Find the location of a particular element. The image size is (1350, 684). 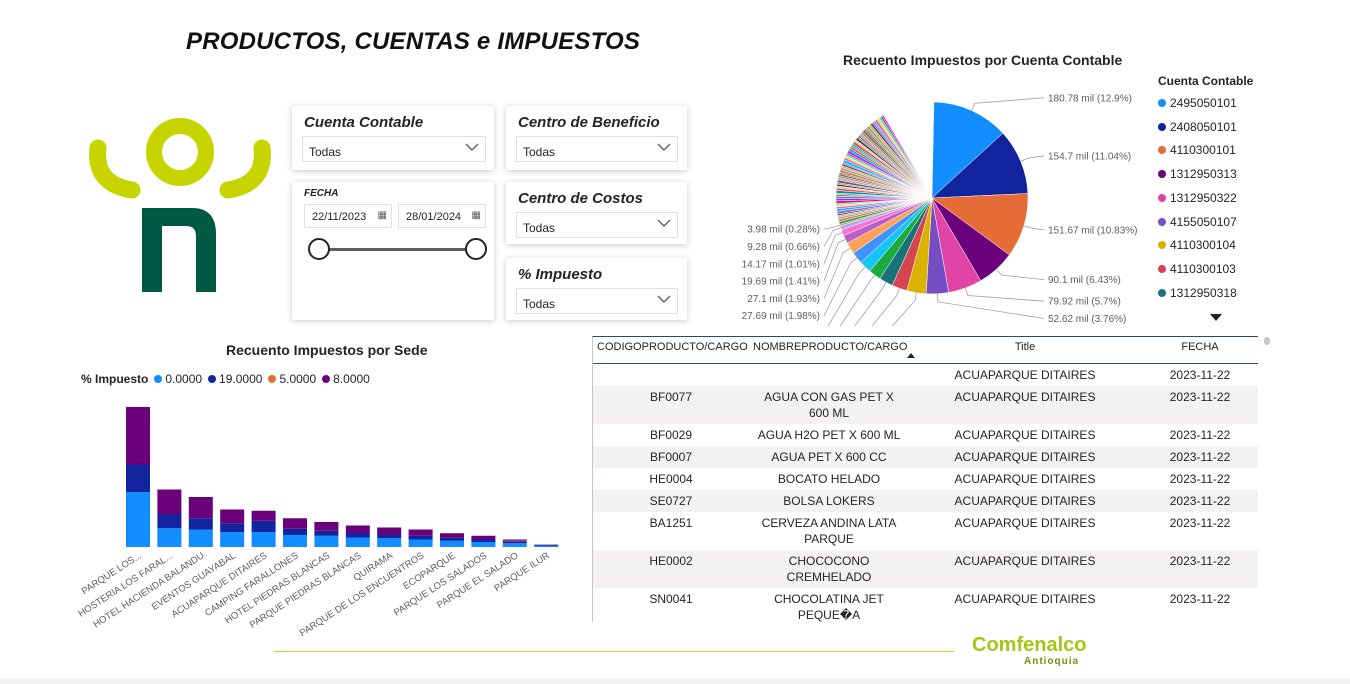

chevron-down-icon is located at coordinates (472, 147).